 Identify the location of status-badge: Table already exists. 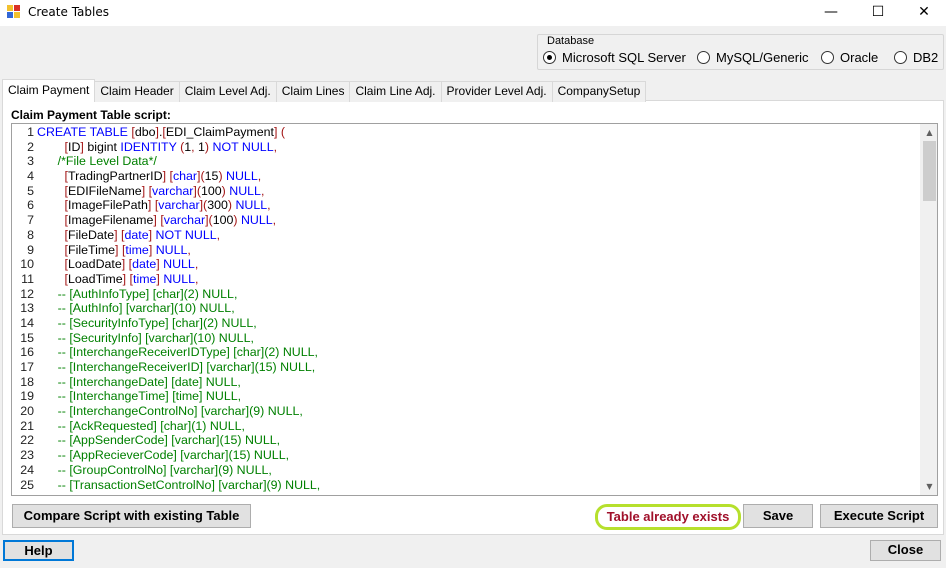
(668, 517).